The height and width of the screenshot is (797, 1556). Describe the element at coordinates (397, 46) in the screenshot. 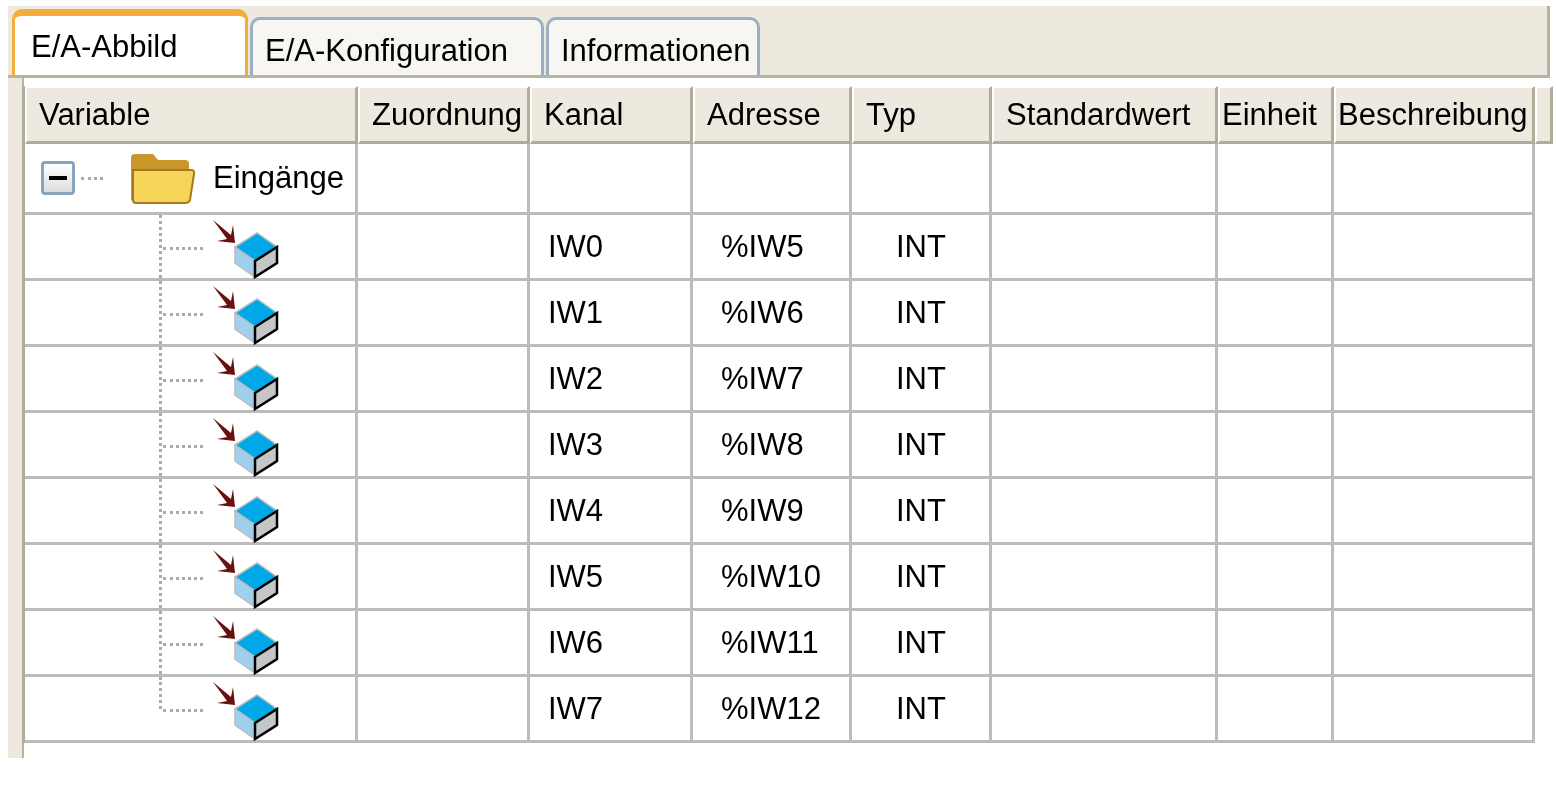

I see `tab: E/A-Konfiguration` at that location.